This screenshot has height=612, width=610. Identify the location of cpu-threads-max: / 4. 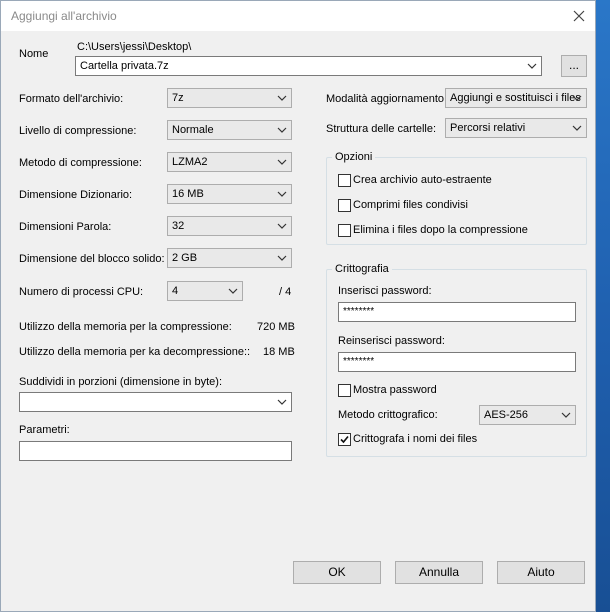
(285, 292).